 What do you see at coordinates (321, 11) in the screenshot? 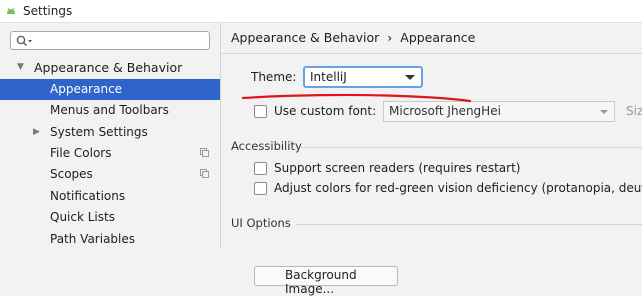
I see `title-bar: Settings` at bounding box center [321, 11].